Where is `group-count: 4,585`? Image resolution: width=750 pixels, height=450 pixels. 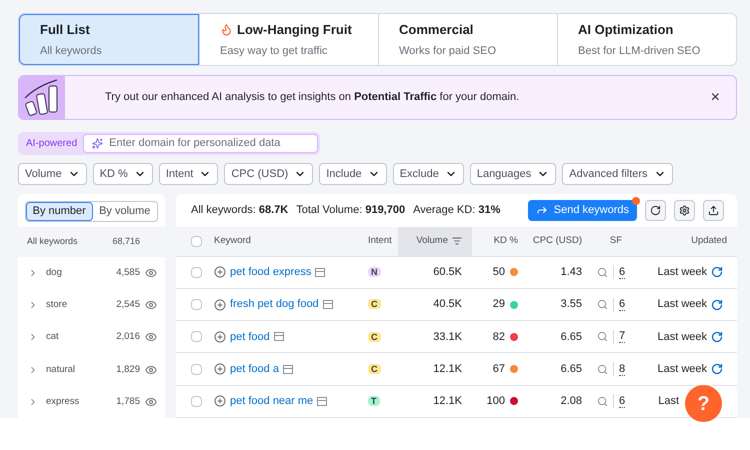 group-count: 4,585 is located at coordinates (128, 273).